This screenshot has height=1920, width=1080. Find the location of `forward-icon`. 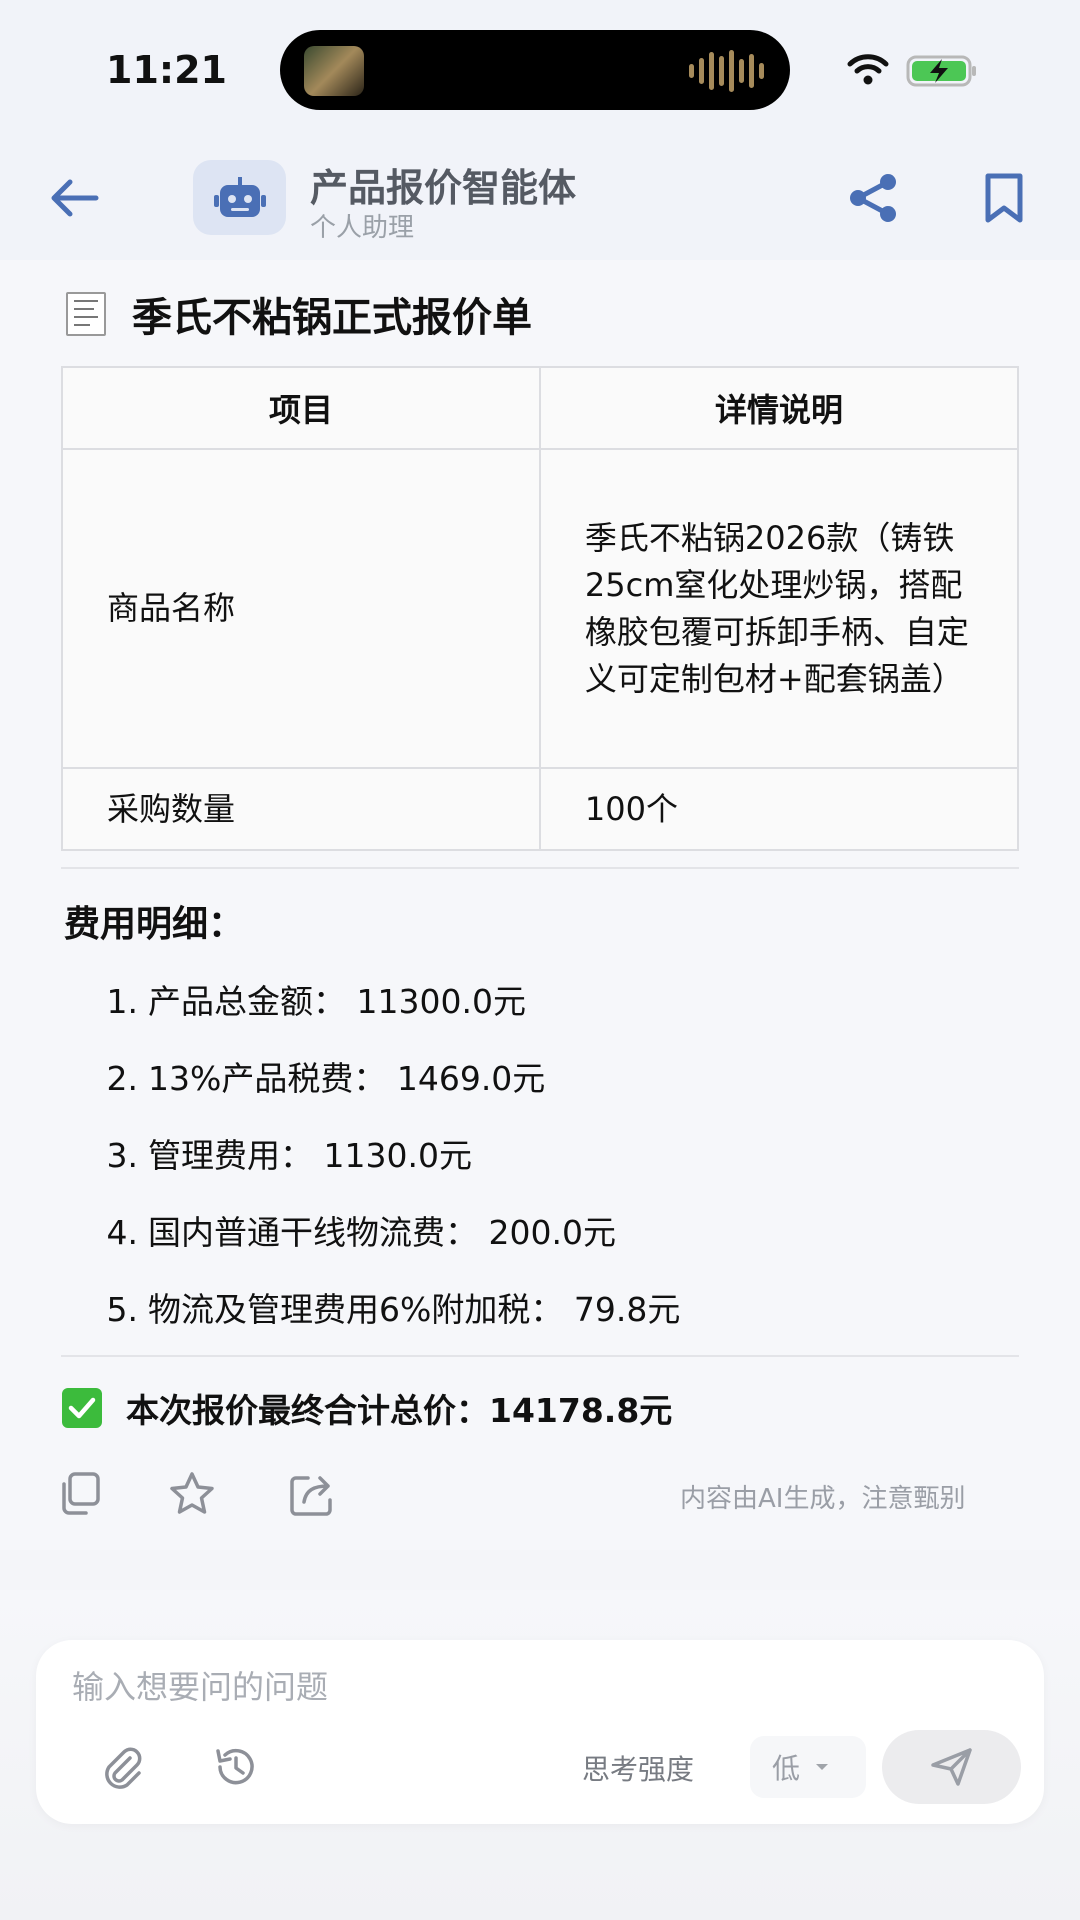

forward-icon is located at coordinates (312, 1494).